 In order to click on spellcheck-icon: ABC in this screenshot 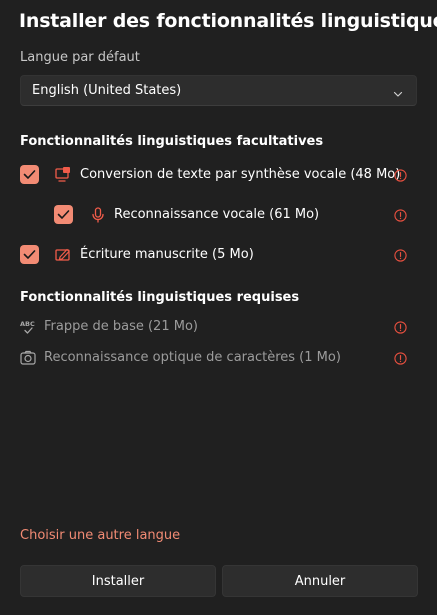, I will do `click(28, 327)`.